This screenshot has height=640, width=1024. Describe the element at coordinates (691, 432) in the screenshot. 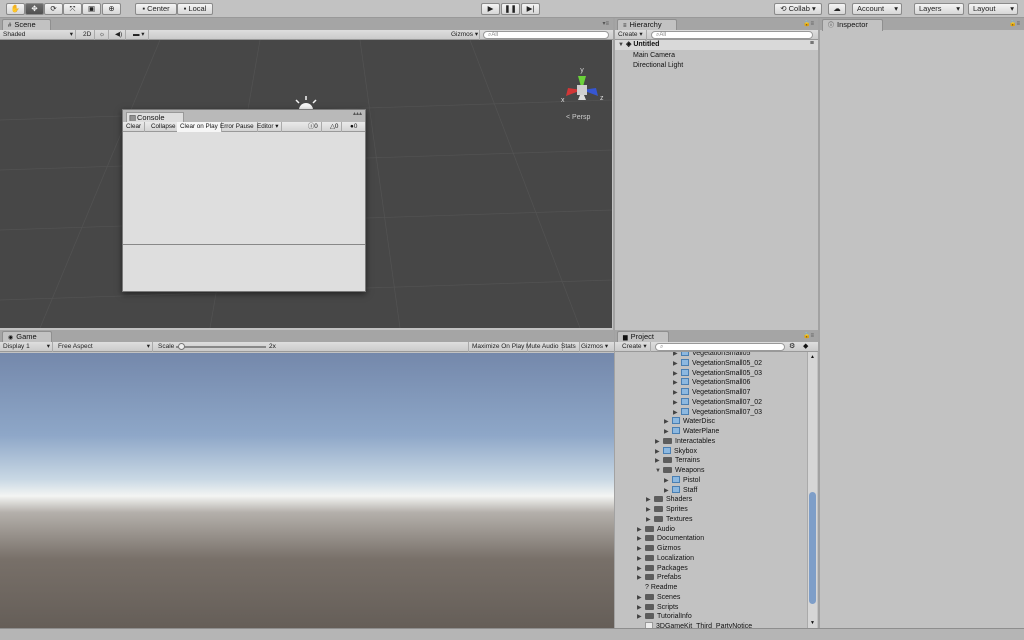

I see `project-item: ▶ WaterPlane` at that location.